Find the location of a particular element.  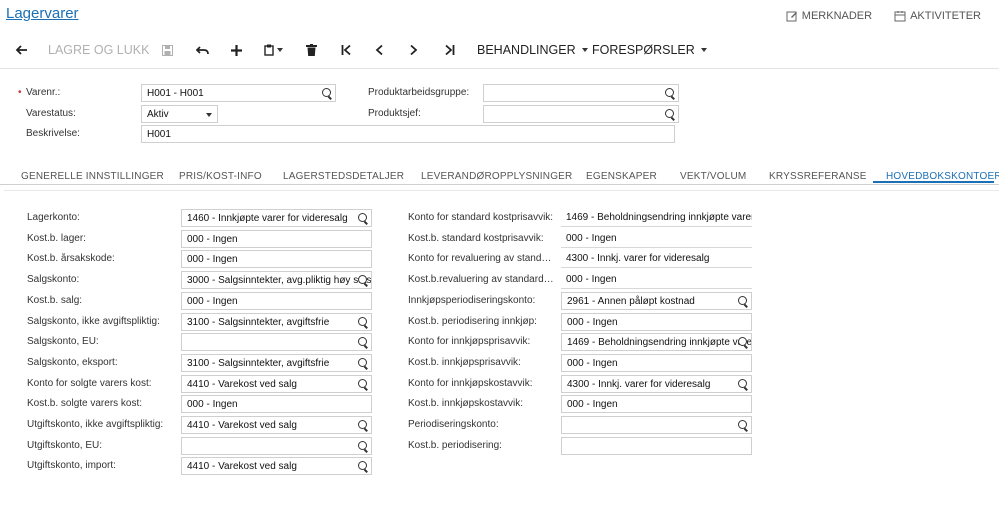

add-button is located at coordinates (236, 50).